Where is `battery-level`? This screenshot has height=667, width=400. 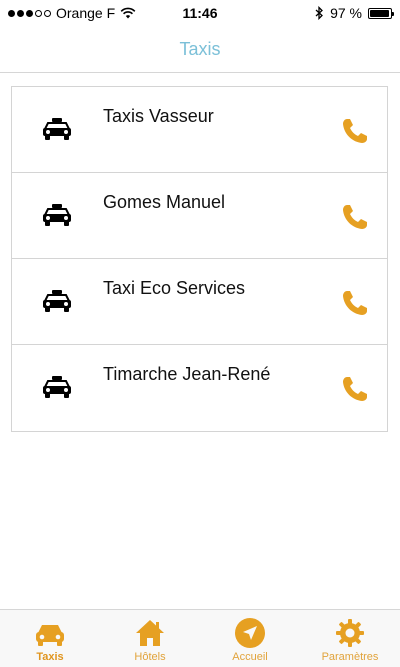 battery-level is located at coordinates (380, 13).